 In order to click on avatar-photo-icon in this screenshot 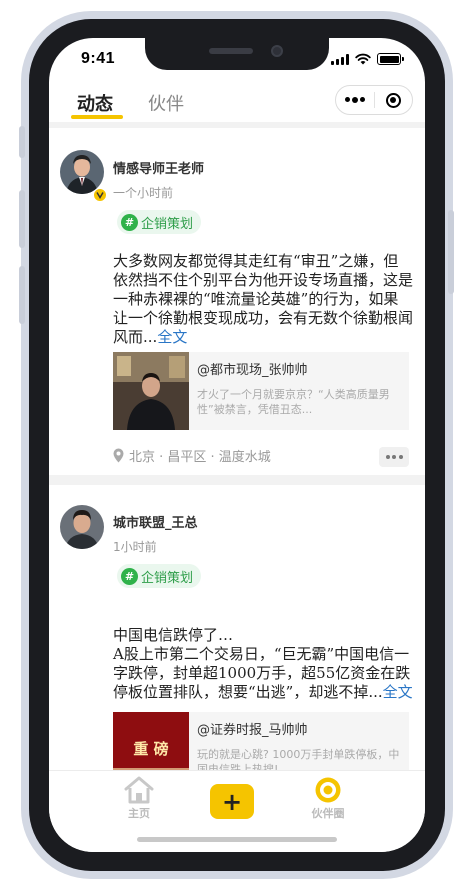, I will do `click(82, 527)`.